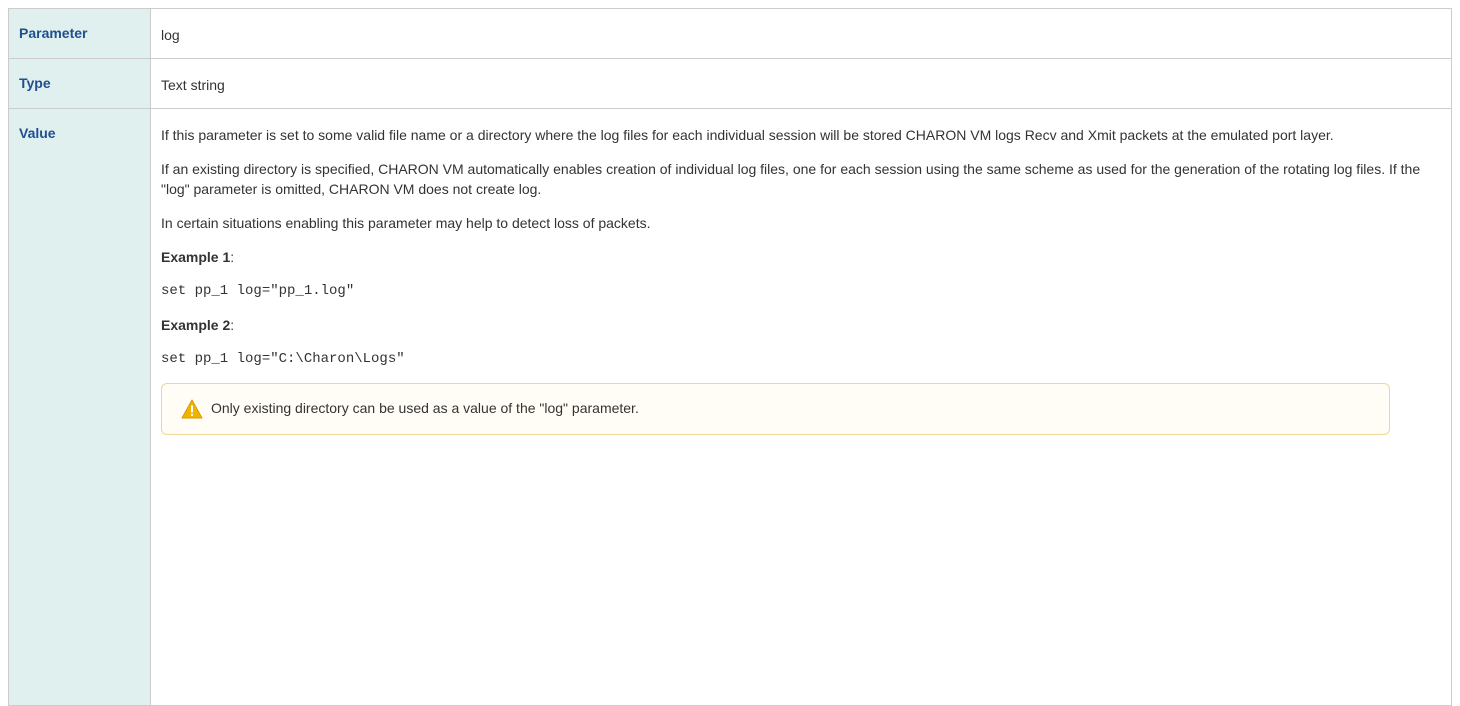  What do you see at coordinates (192, 409) in the screenshot?
I see `warning-triangle-icon` at bounding box center [192, 409].